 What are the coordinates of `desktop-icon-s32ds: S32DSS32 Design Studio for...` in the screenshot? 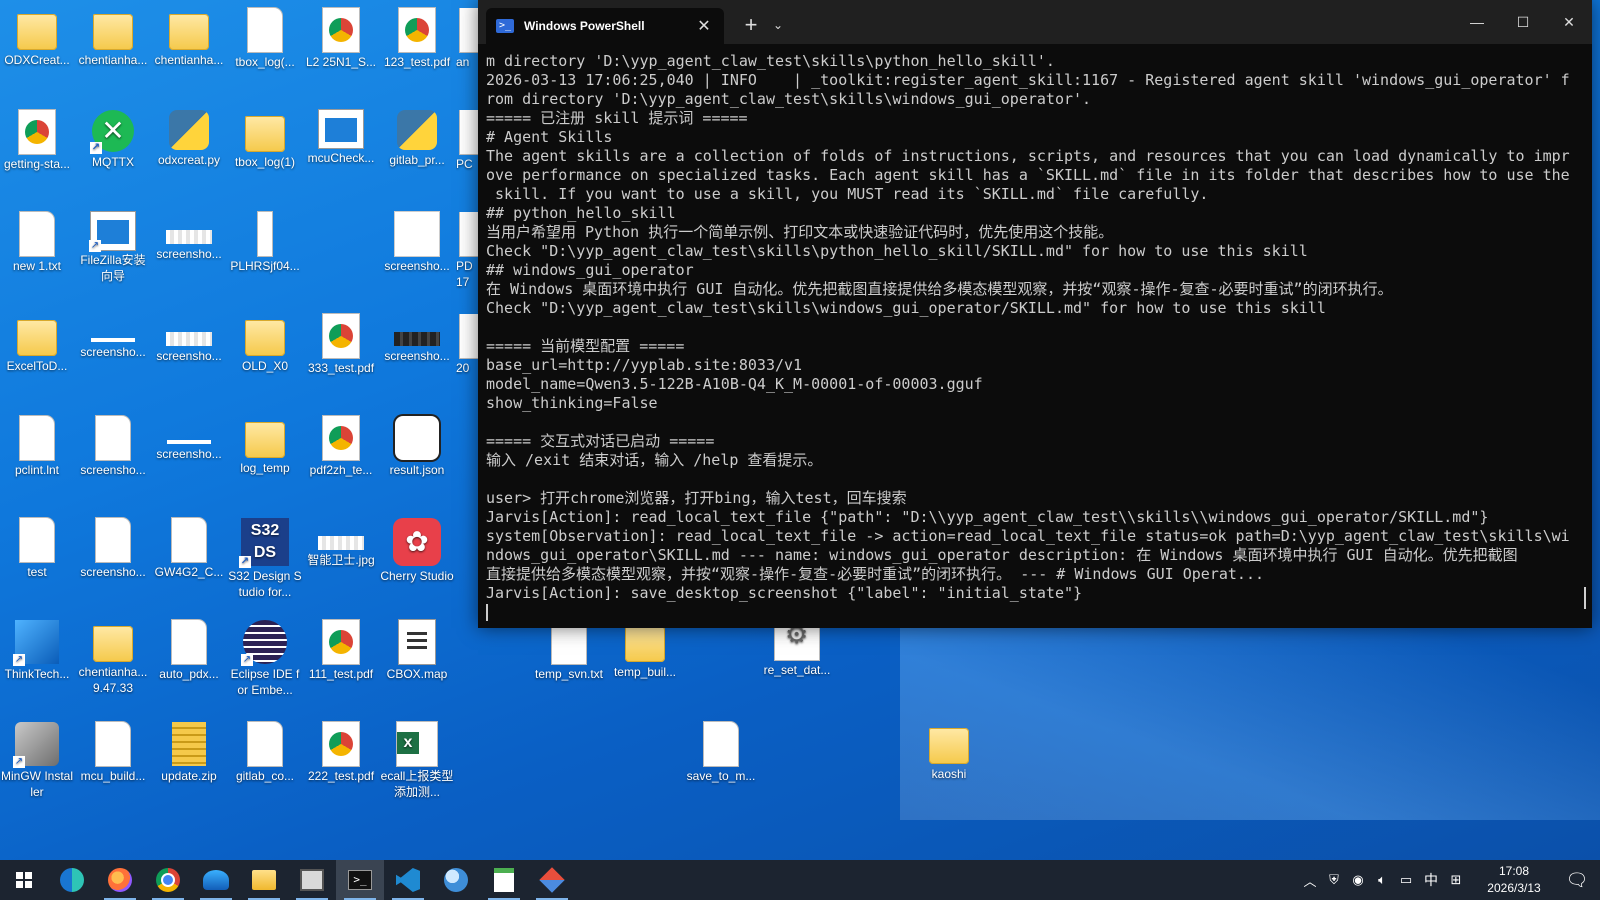 It's located at (265, 559).